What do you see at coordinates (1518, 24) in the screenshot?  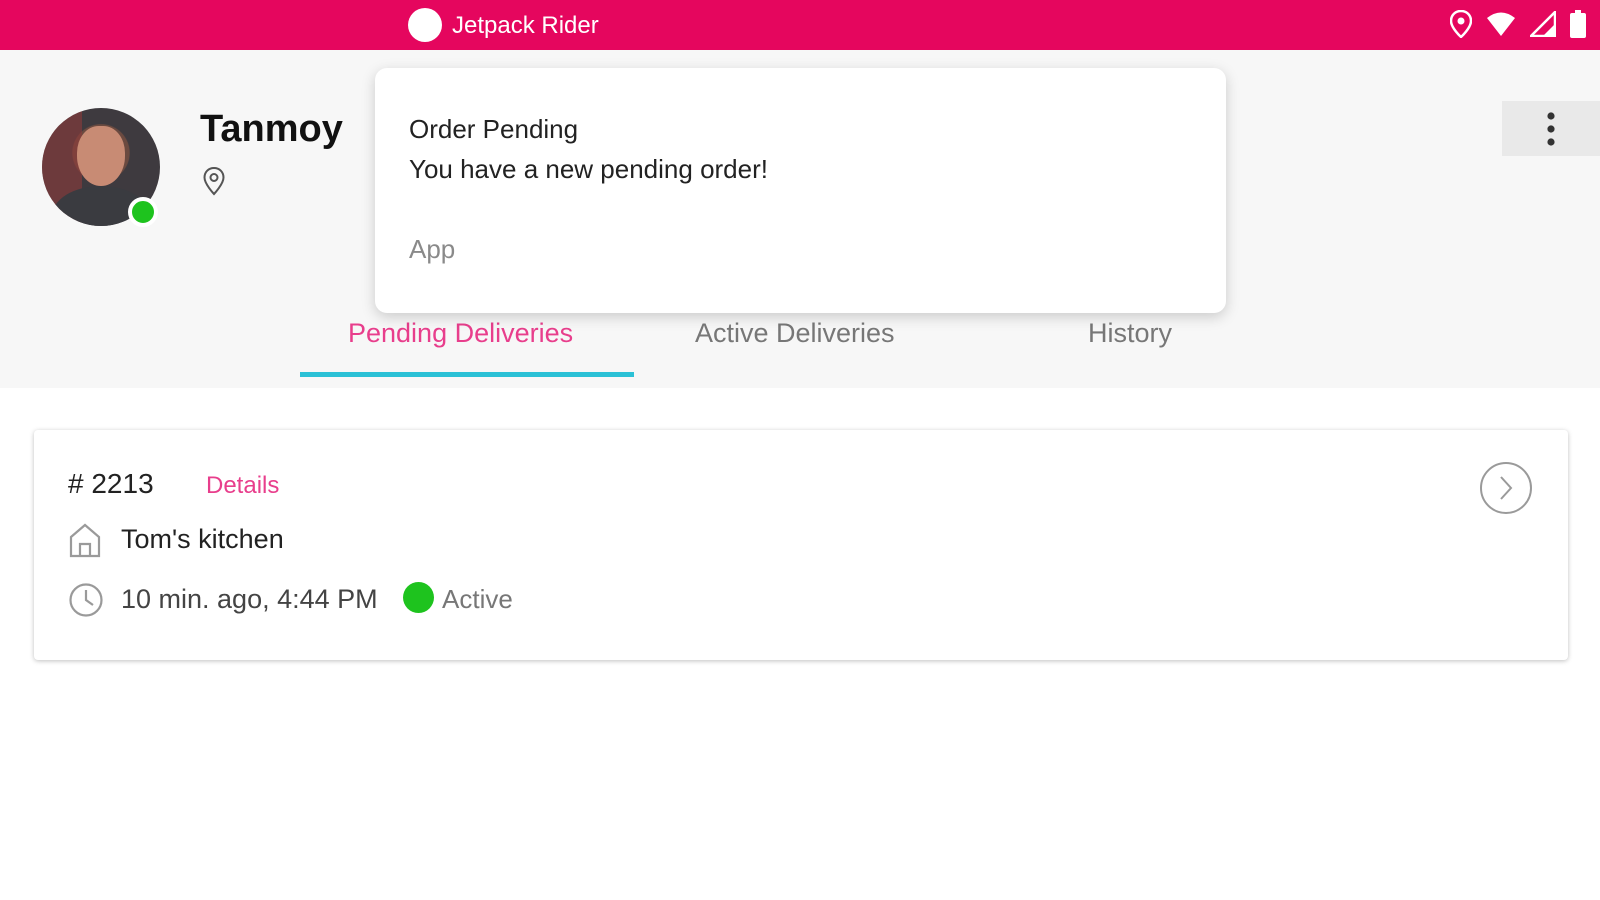 I see `status-icons` at bounding box center [1518, 24].